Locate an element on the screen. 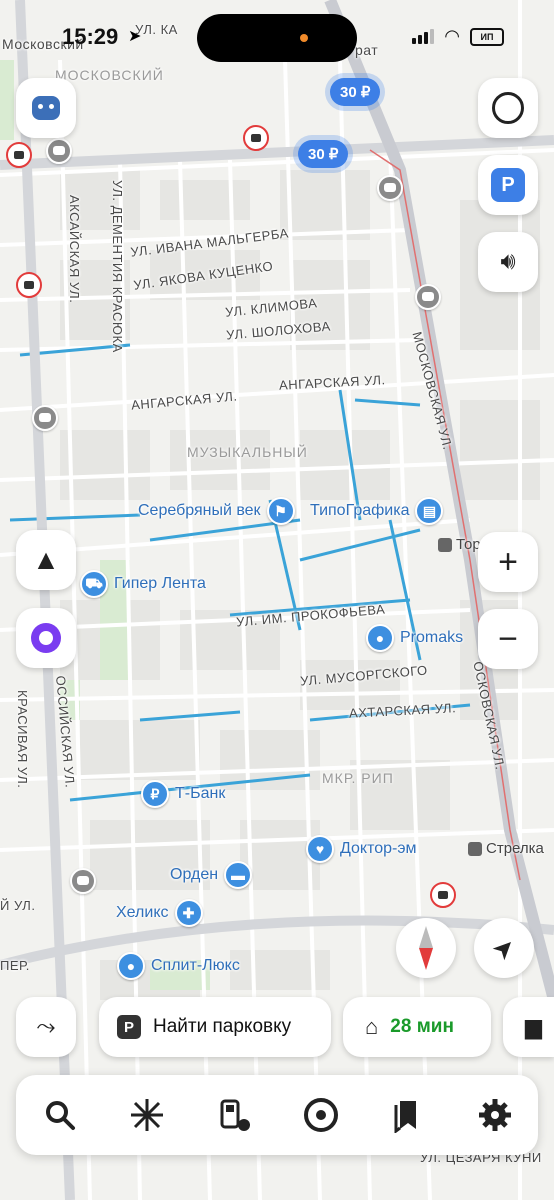  poi-serebryany-vek: Серебряный век ⚑ is located at coordinates (216, 511).